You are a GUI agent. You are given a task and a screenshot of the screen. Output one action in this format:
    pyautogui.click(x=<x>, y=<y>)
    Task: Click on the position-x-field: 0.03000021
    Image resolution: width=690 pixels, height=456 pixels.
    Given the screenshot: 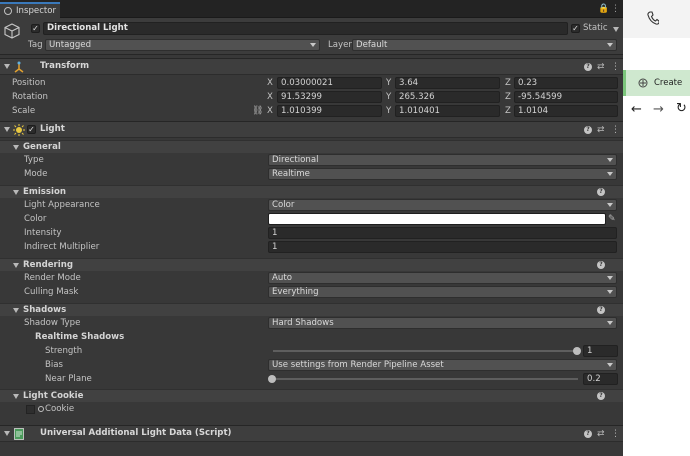 What is the action you would take?
    pyautogui.click(x=329, y=83)
    